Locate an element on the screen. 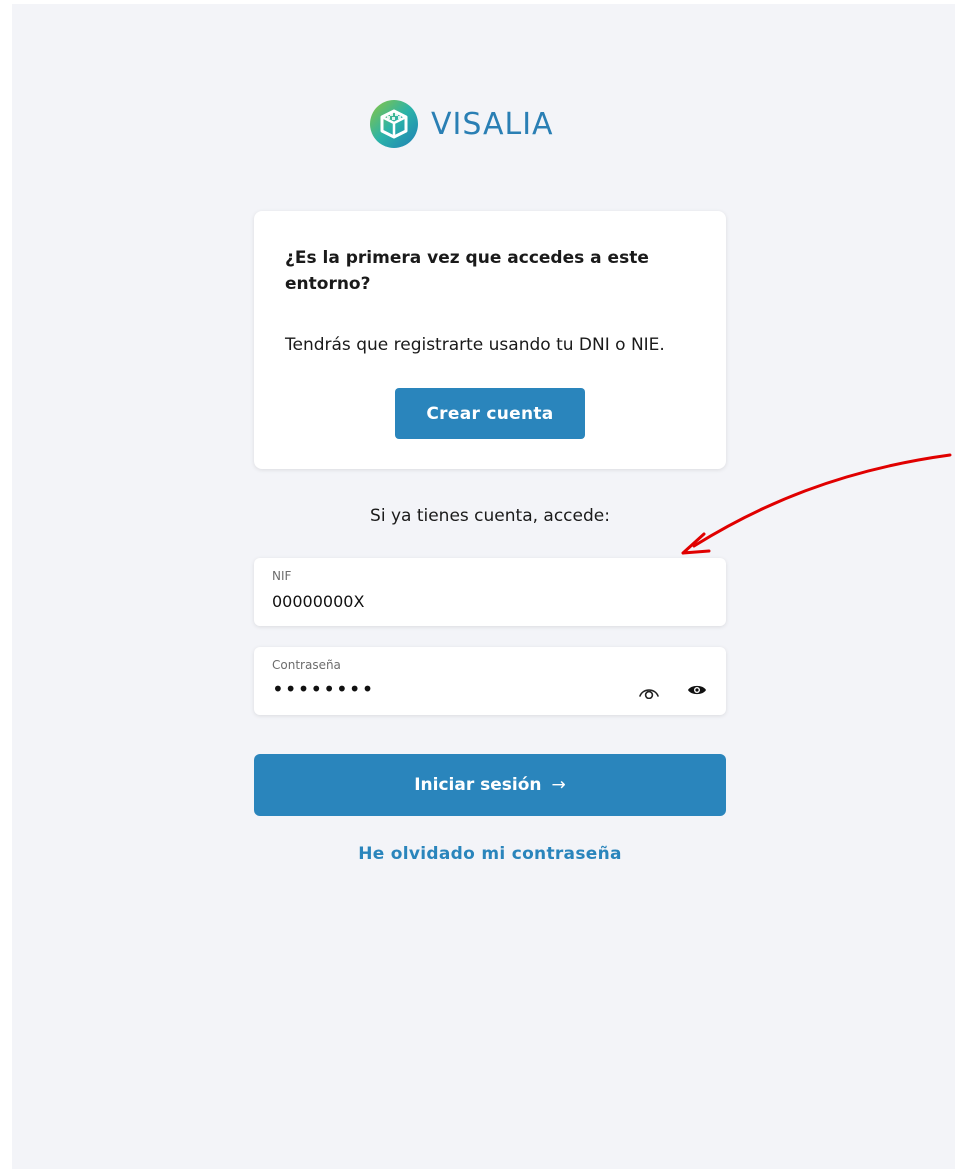 The image size is (955, 1169). login-button: Iniciar sesión → is located at coordinates (490, 785).